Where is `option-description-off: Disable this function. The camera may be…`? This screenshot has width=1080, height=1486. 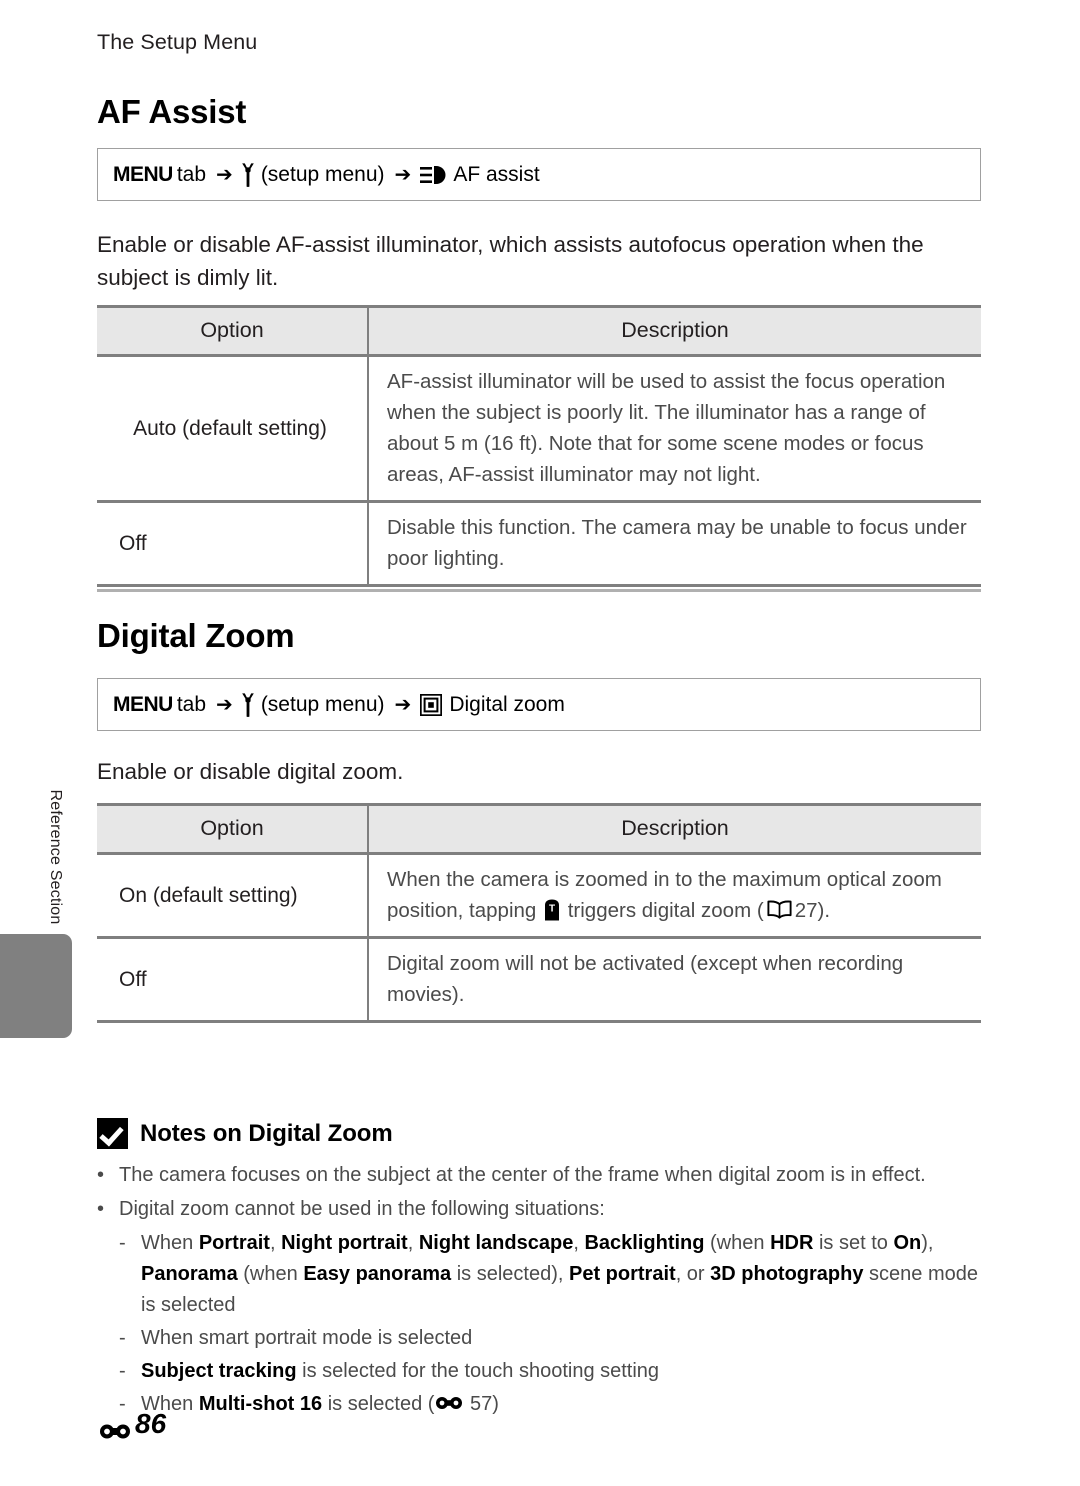
option-description-off: Disable this function. The camera may be… is located at coordinates (674, 544).